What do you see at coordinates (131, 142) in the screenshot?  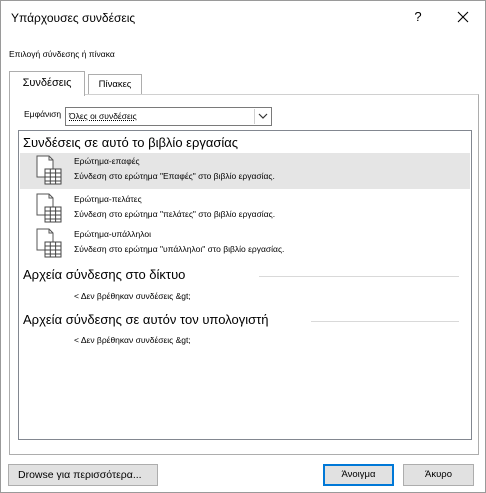 I see `section-title: Συνδέσεις σε αυτό το βιβλίο εργασίας` at bounding box center [131, 142].